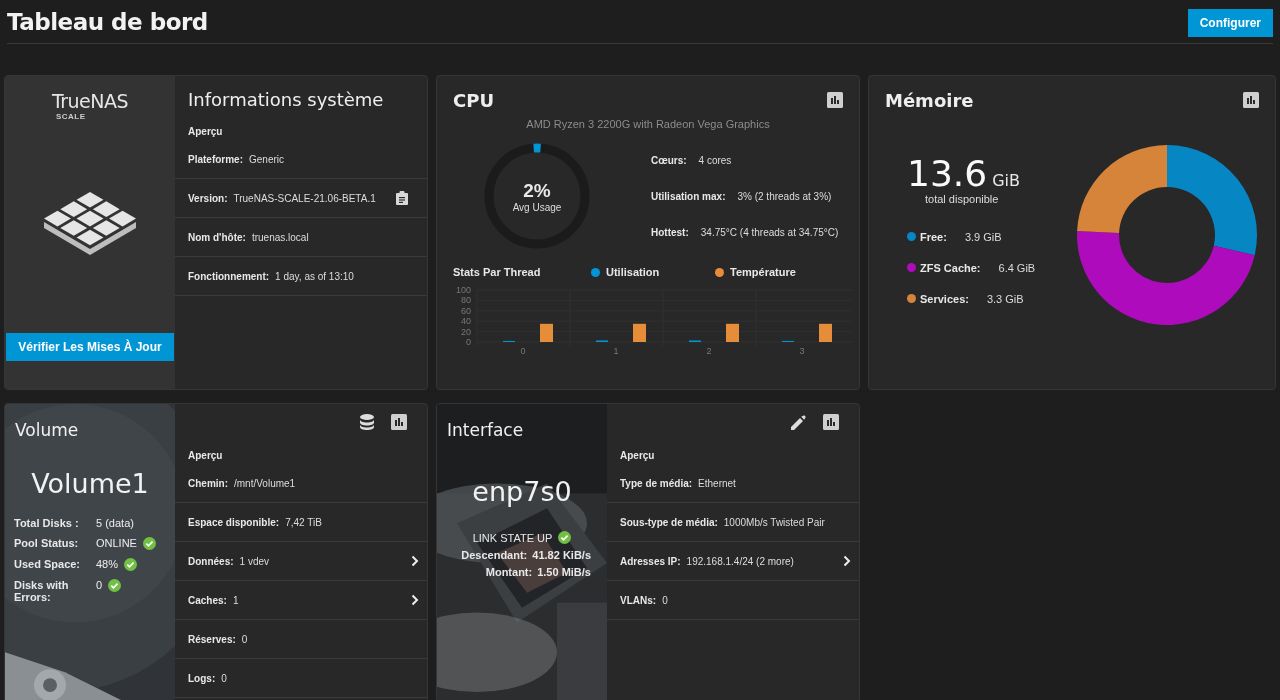  Describe the element at coordinates (669, 522) in the screenshot. I see `field-label: Sous-type de média:` at that location.